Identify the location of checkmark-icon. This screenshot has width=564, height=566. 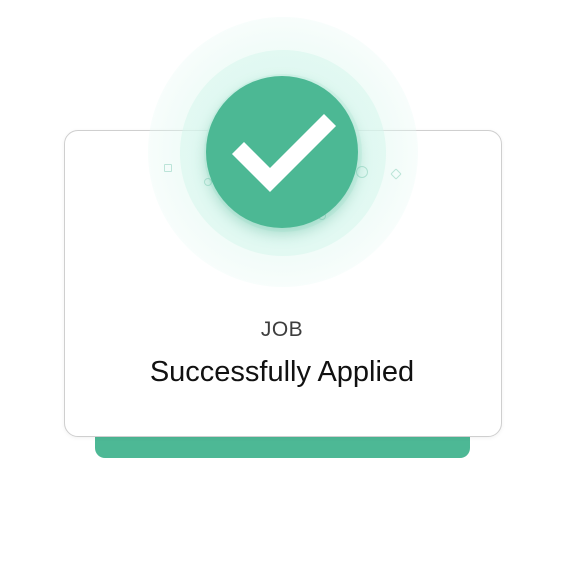
(284, 153).